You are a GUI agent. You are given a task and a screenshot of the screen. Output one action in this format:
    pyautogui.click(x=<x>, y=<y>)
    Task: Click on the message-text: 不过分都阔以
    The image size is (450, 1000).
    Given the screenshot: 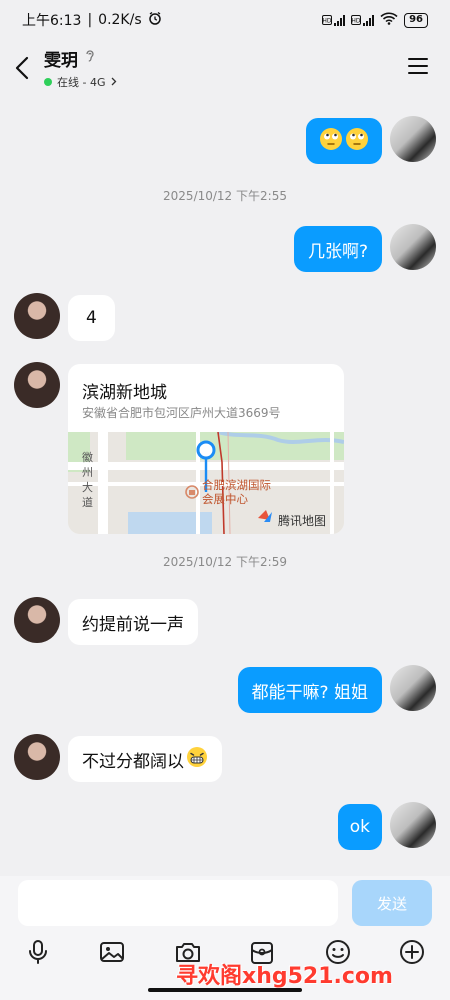 What is the action you would take?
    pyautogui.click(x=133, y=761)
    